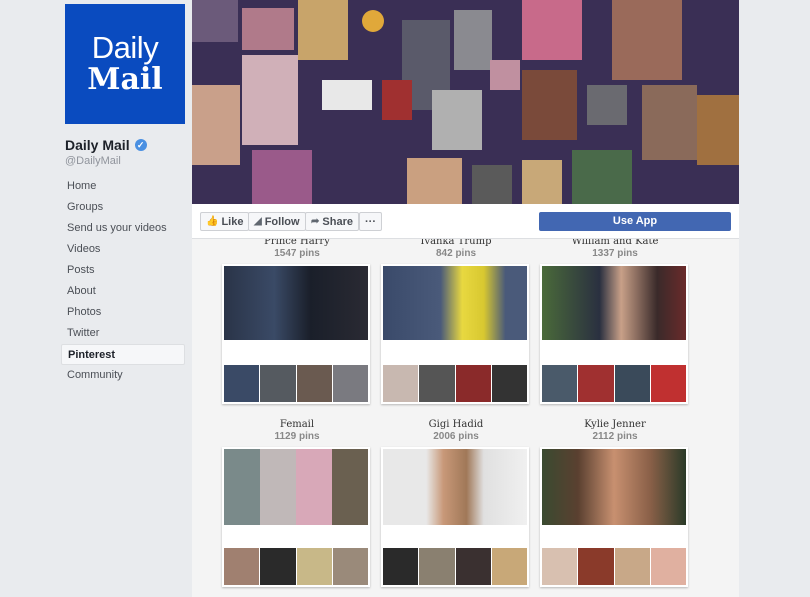 The image size is (810, 597). Describe the element at coordinates (297, 253) in the screenshot. I see `board-pin-count: 1547 pins` at that location.